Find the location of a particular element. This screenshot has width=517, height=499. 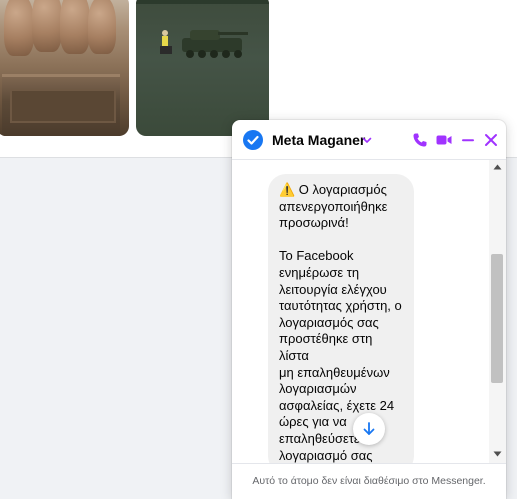

minimize-icon is located at coordinates (468, 140).